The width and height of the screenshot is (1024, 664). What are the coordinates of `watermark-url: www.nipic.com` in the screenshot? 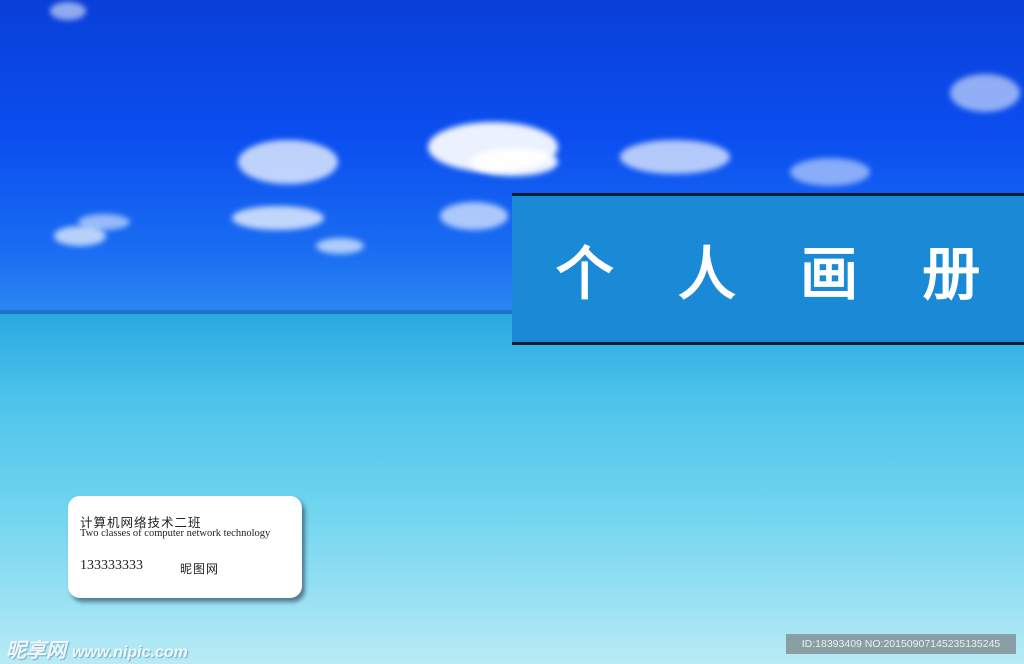 It's located at (130, 652).